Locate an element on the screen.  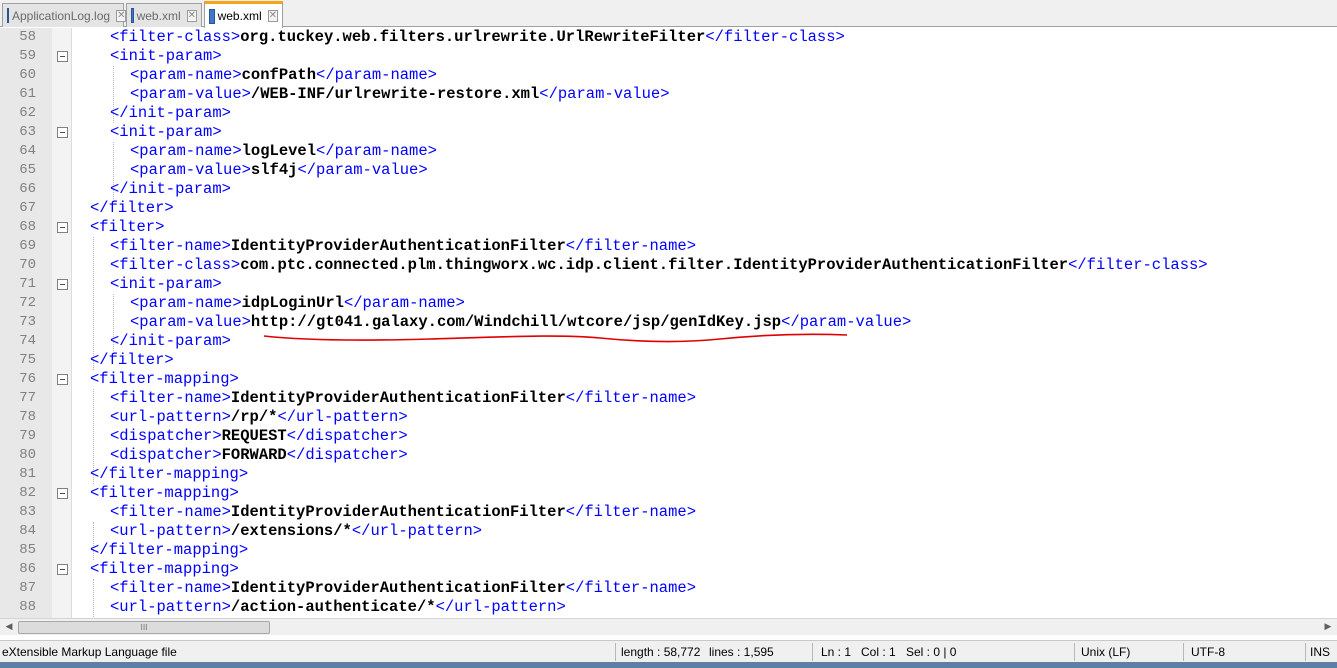
xml-tag: </filter> is located at coordinates (132, 208).